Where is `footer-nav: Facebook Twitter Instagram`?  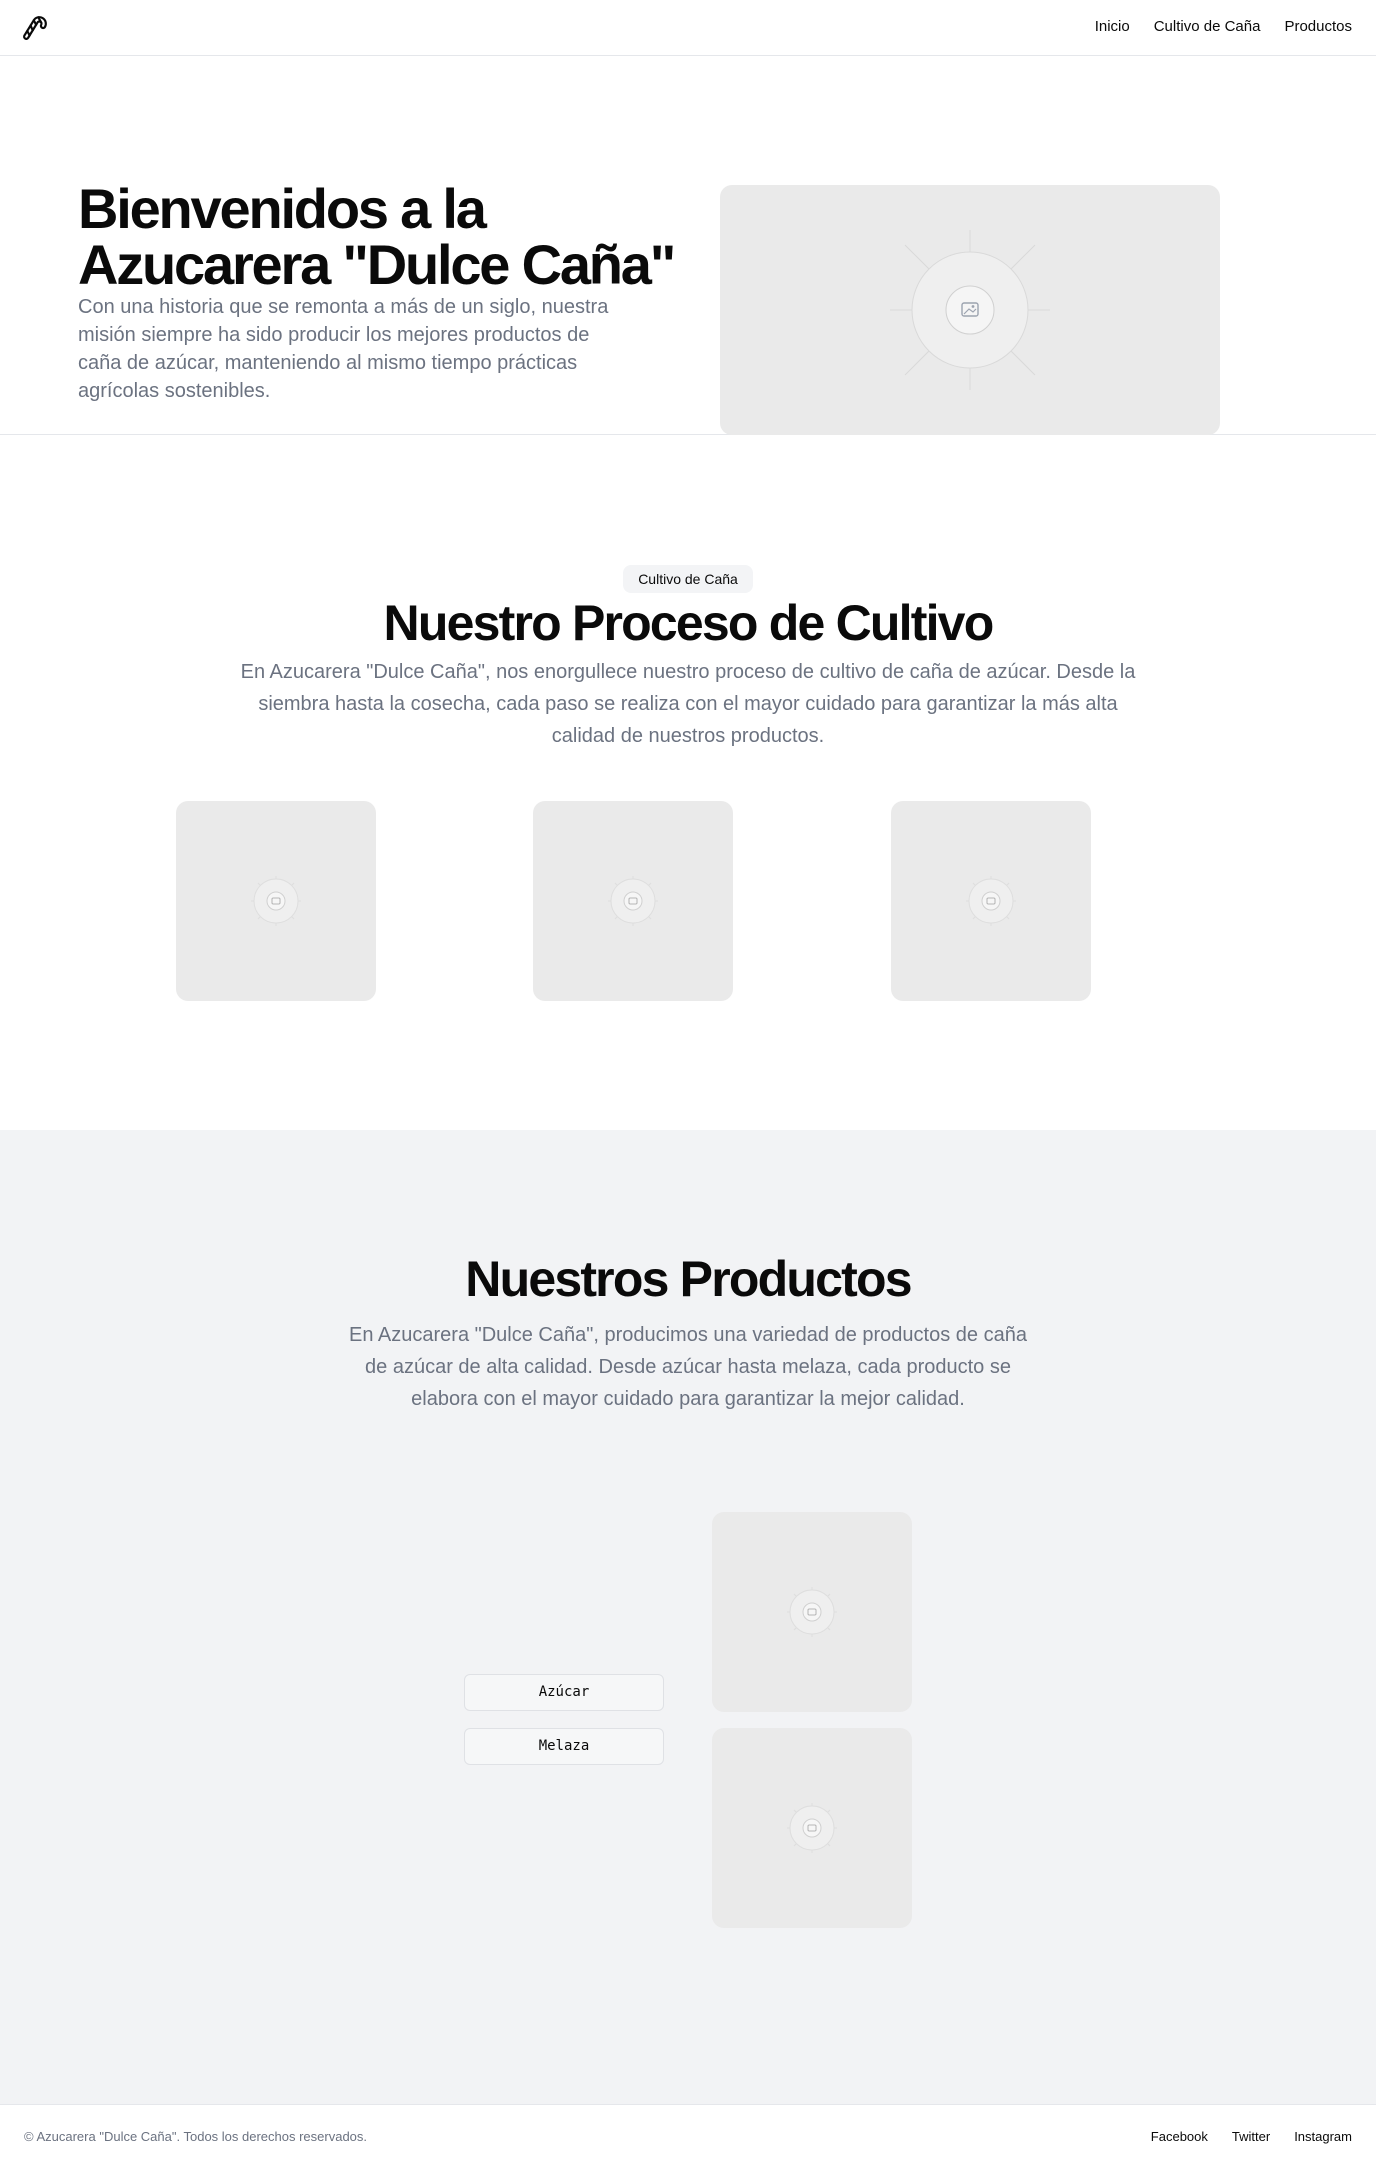
footer-nav: Facebook Twitter Instagram is located at coordinates (1251, 2136).